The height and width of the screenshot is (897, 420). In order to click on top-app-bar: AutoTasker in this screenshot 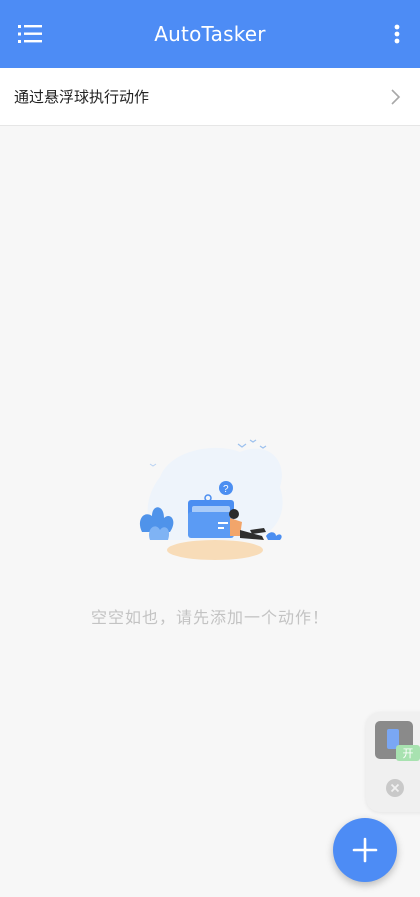, I will do `click(210, 34)`.